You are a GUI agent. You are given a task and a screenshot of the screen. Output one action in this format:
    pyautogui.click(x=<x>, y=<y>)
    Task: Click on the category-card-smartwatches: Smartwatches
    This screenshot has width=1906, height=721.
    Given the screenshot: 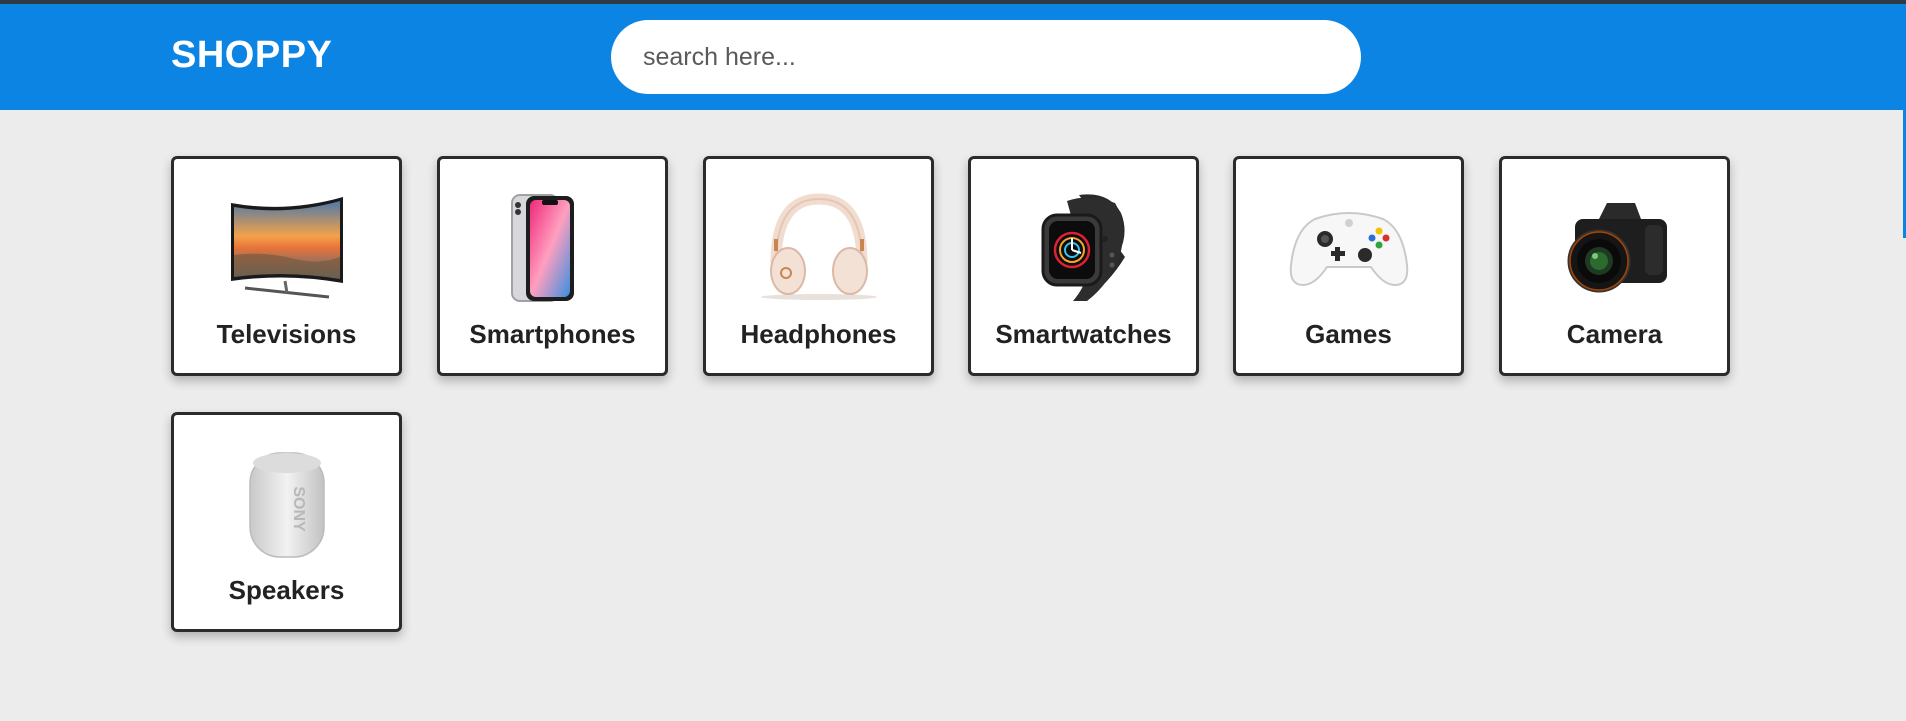 What is the action you would take?
    pyautogui.click(x=1083, y=266)
    